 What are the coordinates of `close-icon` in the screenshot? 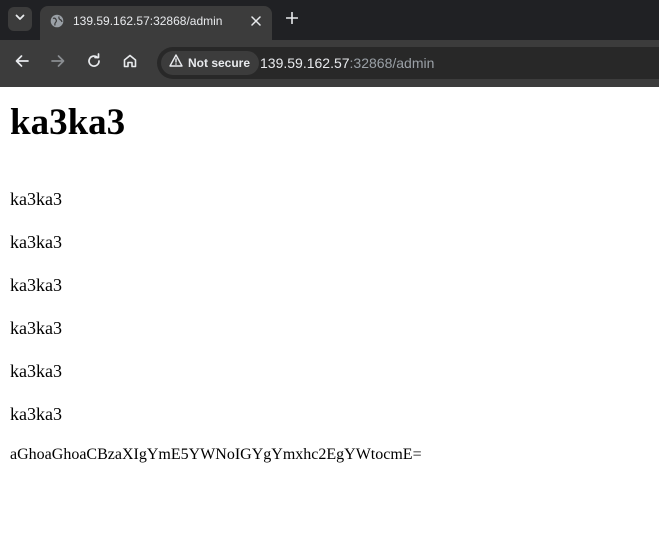 It's located at (256, 21).